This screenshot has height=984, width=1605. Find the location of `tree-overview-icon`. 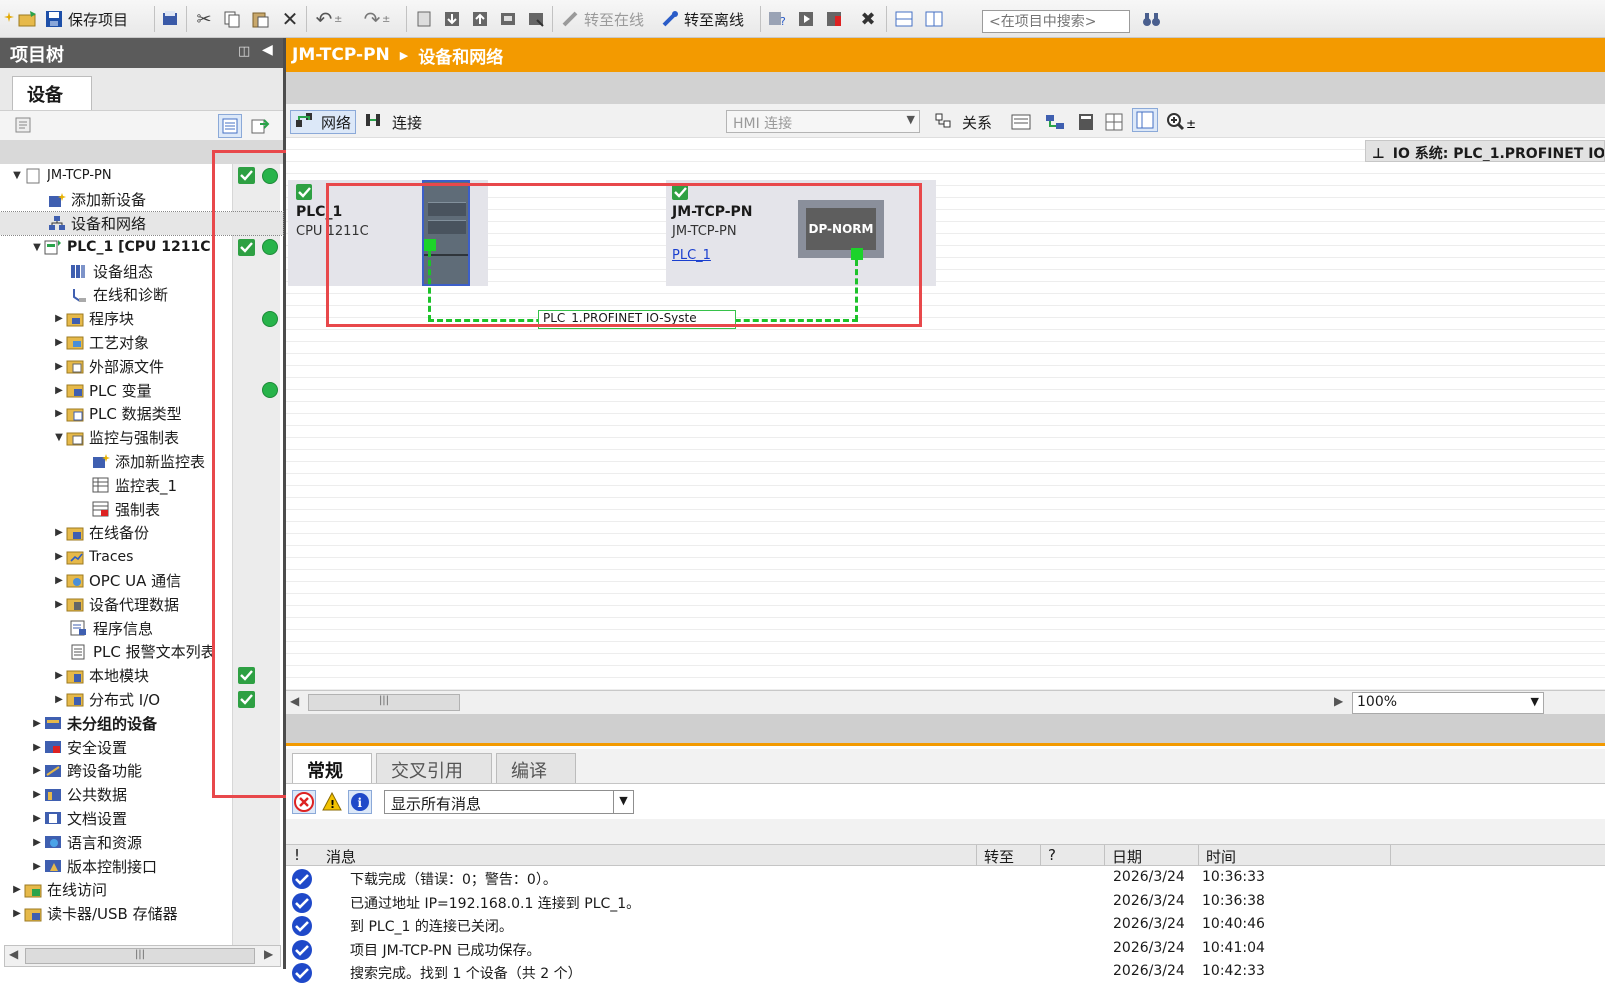

tree-overview-icon is located at coordinates (230, 126).